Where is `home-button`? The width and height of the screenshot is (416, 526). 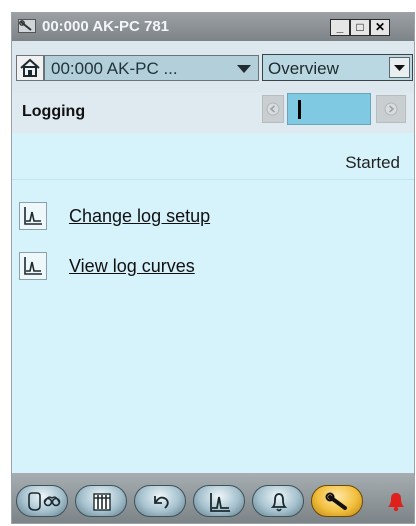
home-button is located at coordinates (30, 68).